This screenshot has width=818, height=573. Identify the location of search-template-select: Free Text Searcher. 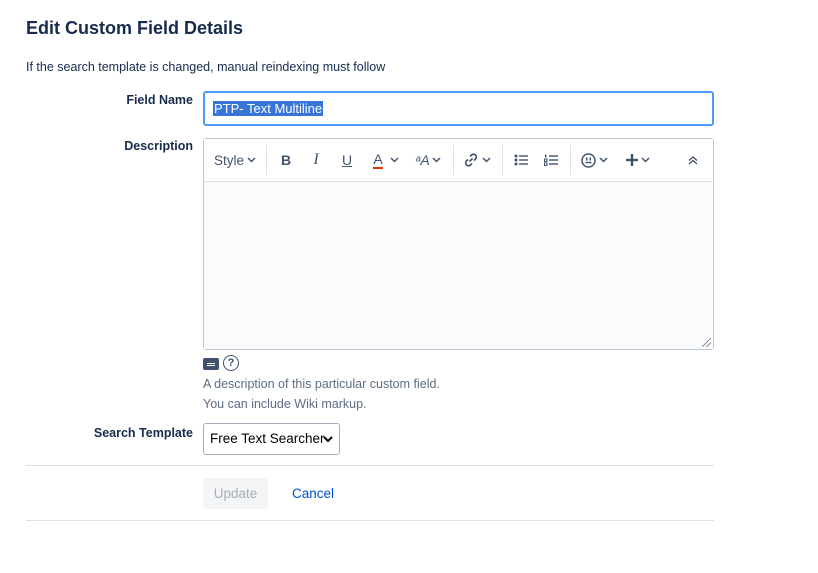
(271, 439).